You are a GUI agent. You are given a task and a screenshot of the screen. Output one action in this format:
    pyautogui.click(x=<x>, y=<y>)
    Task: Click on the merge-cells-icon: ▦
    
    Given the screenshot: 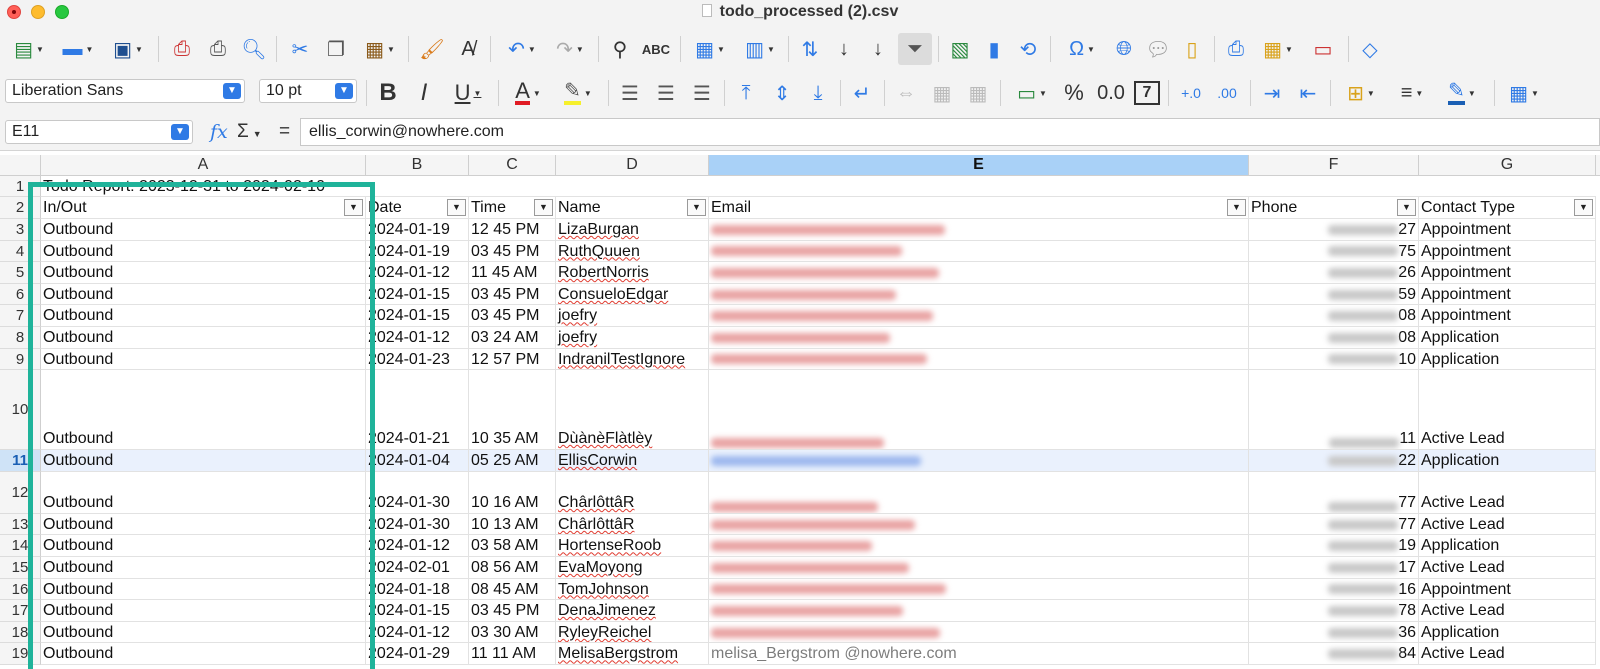 What is the action you would take?
    pyautogui.click(x=942, y=93)
    